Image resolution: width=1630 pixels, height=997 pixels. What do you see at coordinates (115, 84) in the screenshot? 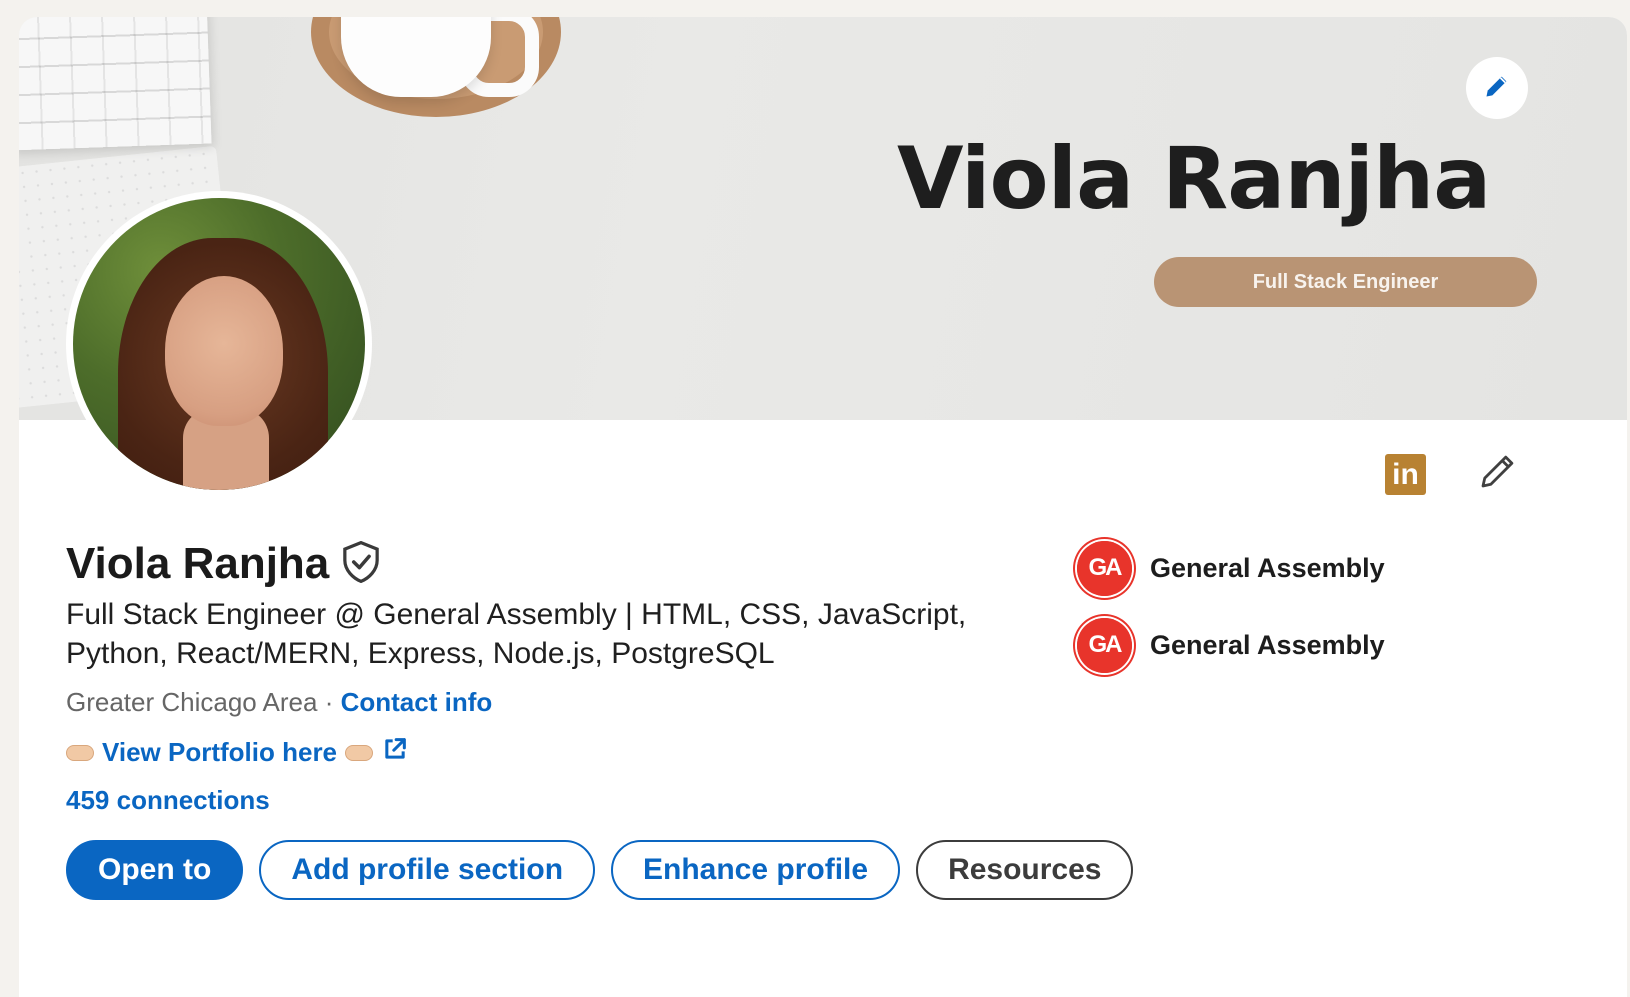
I see `banner-keyboard-decoration` at bounding box center [115, 84].